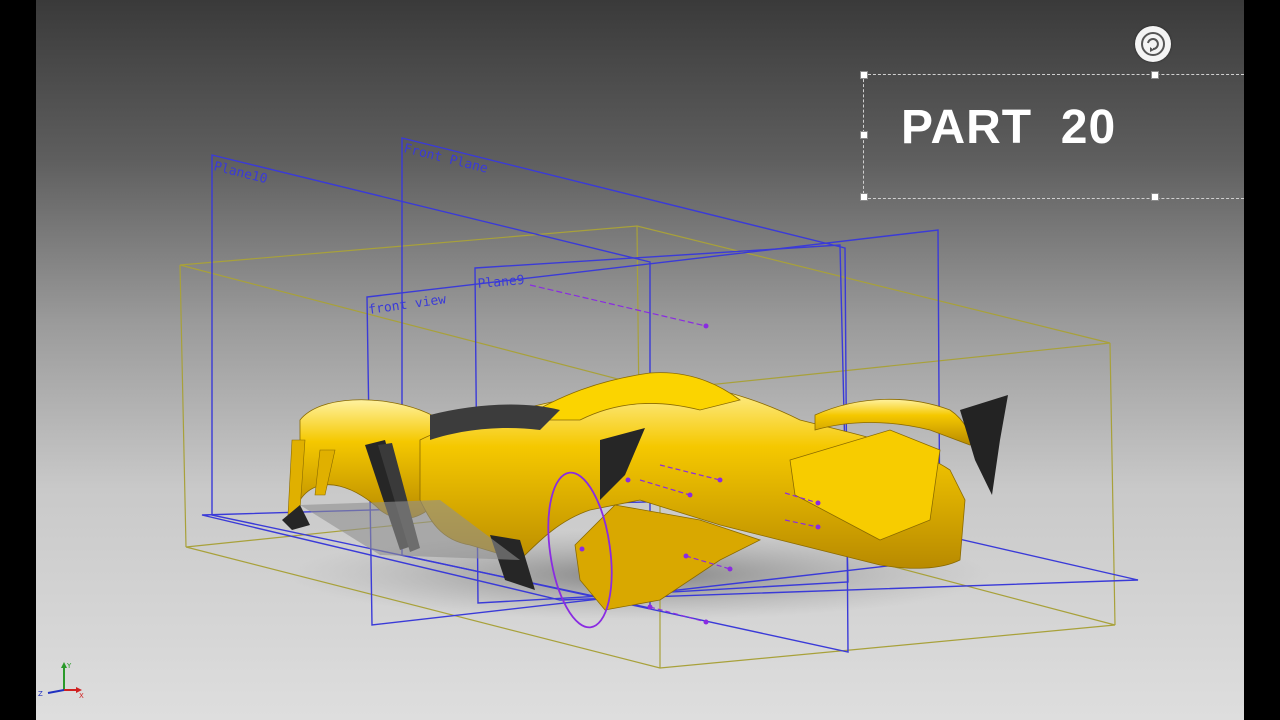 This screenshot has width=1280, height=720. Describe the element at coordinates (864, 75) in the screenshot. I see `box-handle-top-left` at that location.